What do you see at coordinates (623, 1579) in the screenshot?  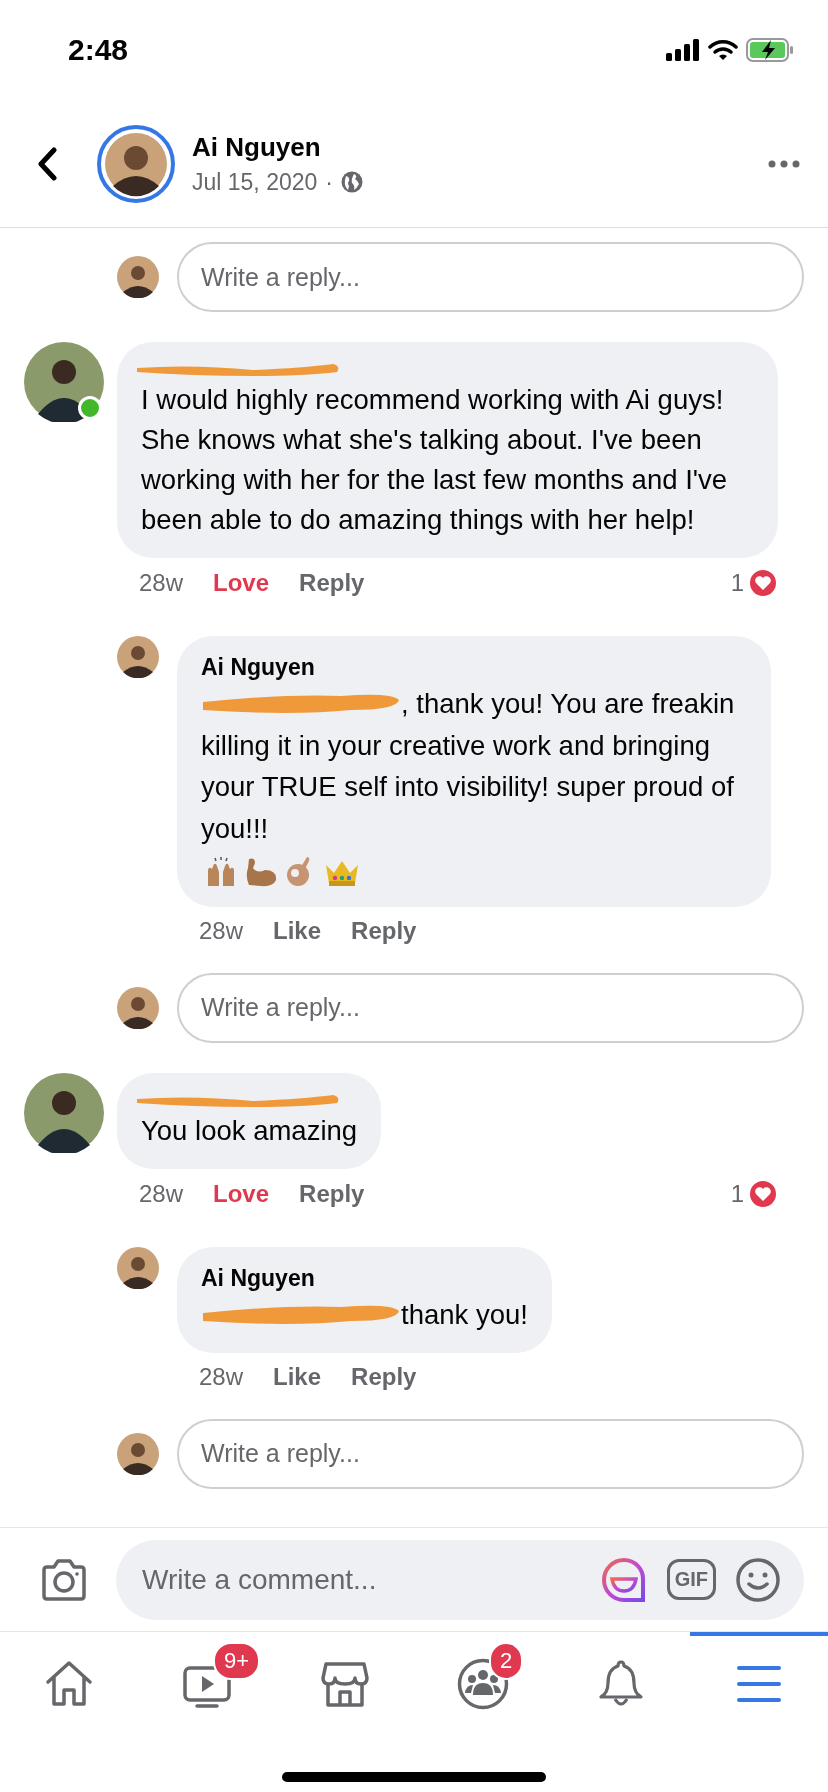 I see `sticker-icon` at bounding box center [623, 1579].